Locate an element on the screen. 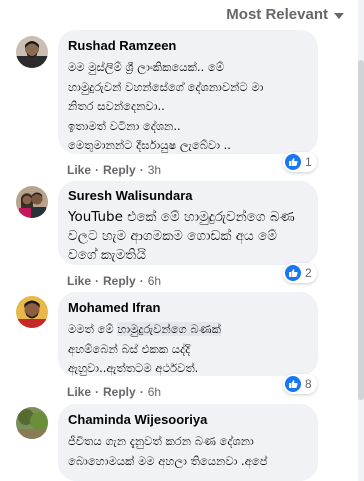  reaction-count: 2 is located at coordinates (300, 273).